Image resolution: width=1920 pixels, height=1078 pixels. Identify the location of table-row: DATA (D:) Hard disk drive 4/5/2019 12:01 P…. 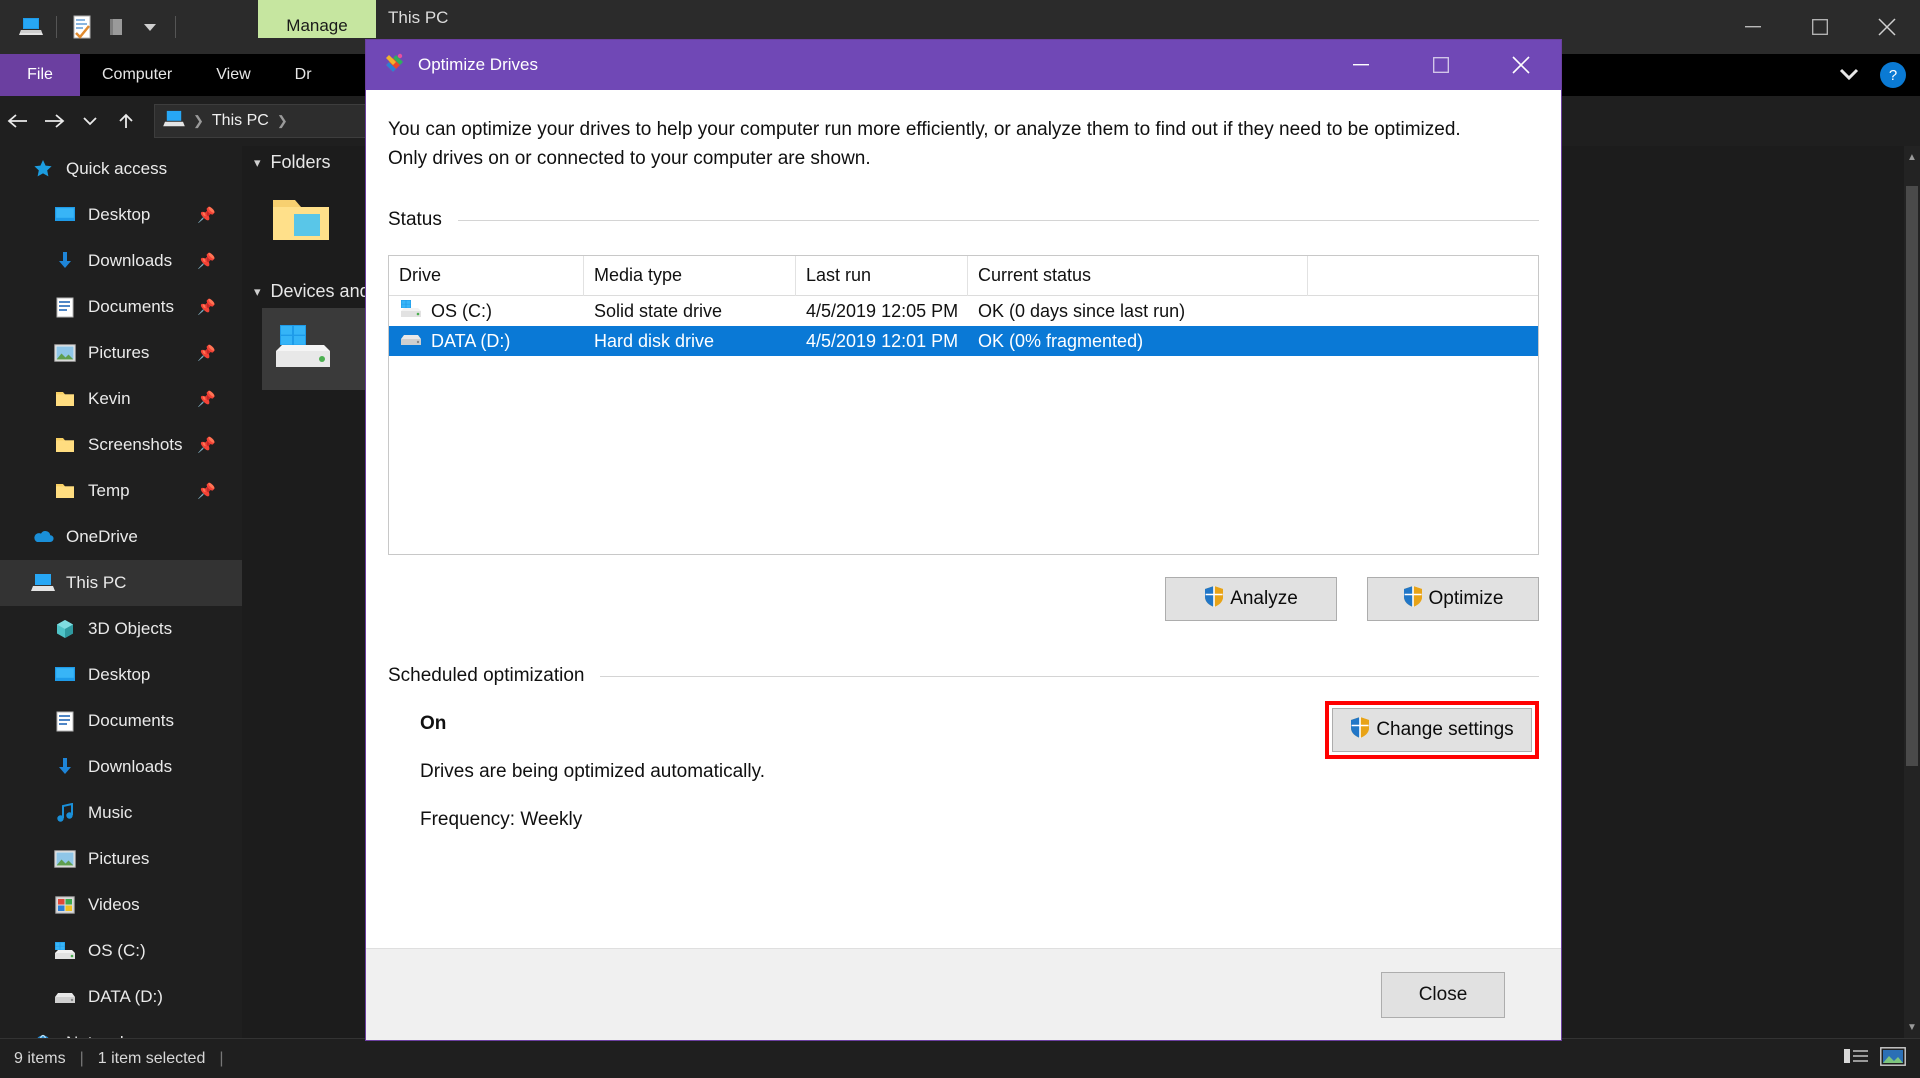
(963, 341).